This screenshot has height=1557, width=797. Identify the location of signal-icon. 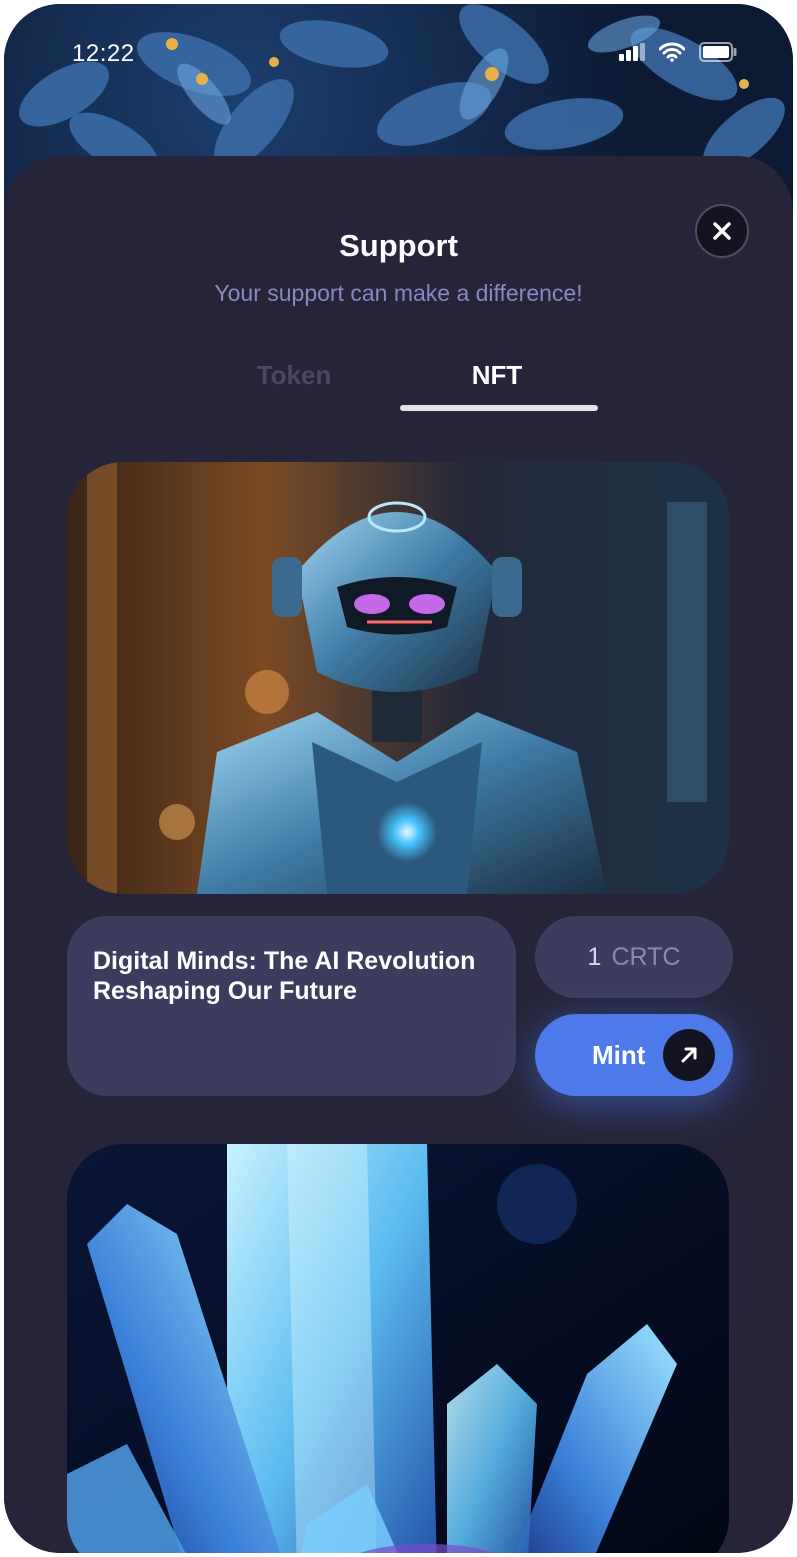
(632, 52).